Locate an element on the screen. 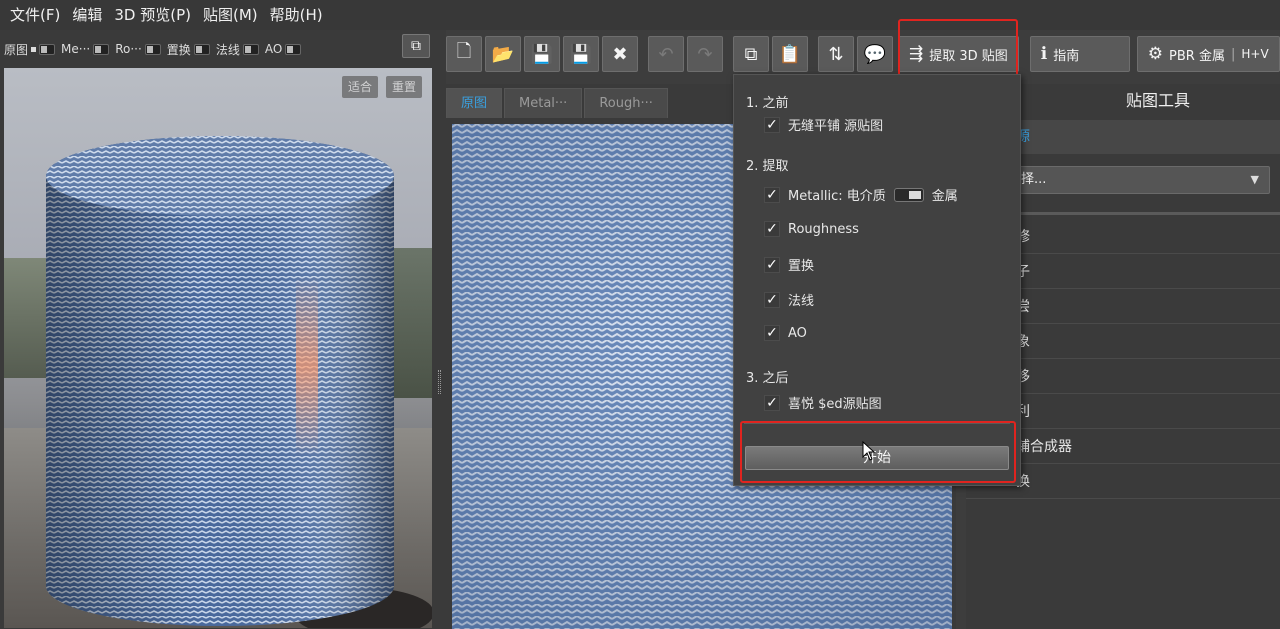 The height and width of the screenshot is (629, 1280). displacement-option: ✓ 置换 is located at coordinates (789, 264).